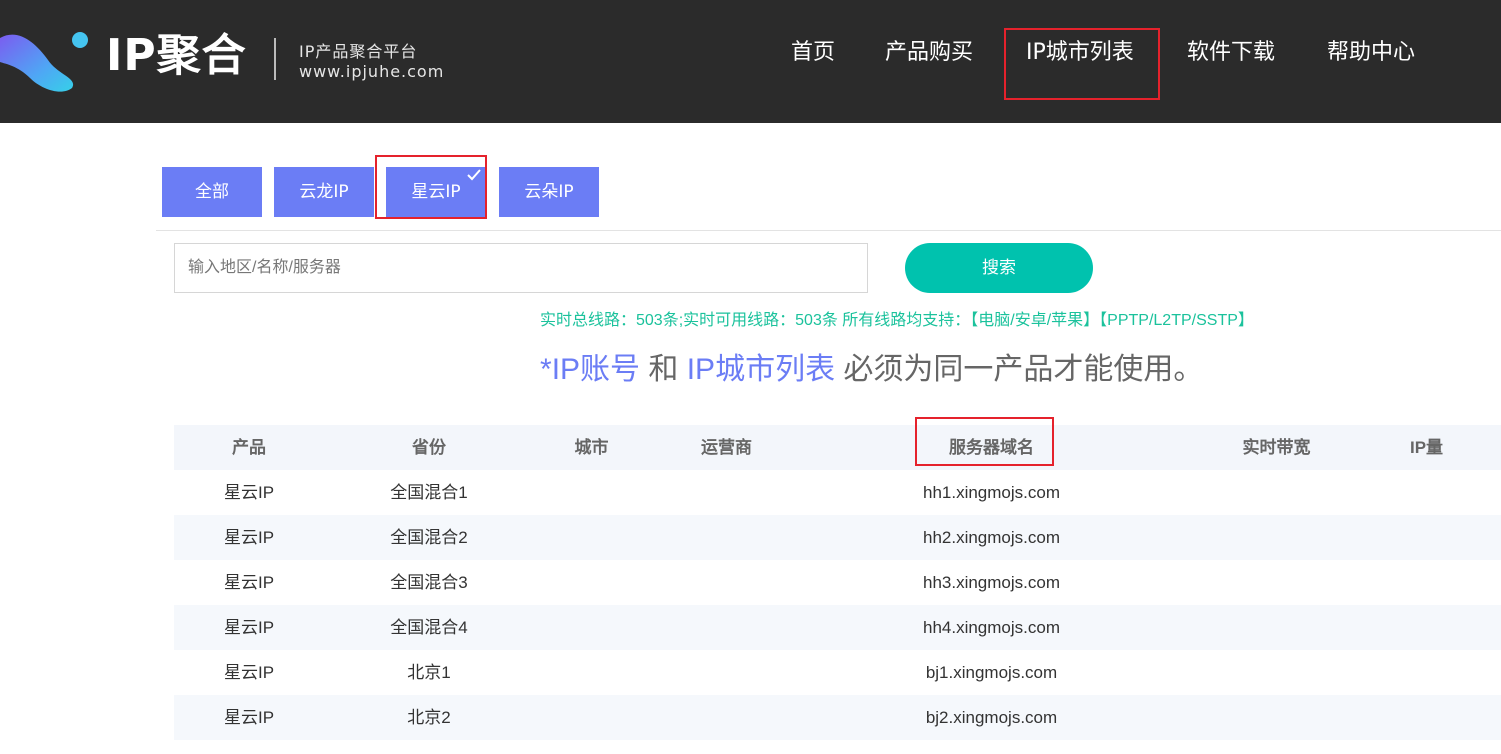 The image size is (1501, 754). I want to click on logo-divider, so click(275, 59).